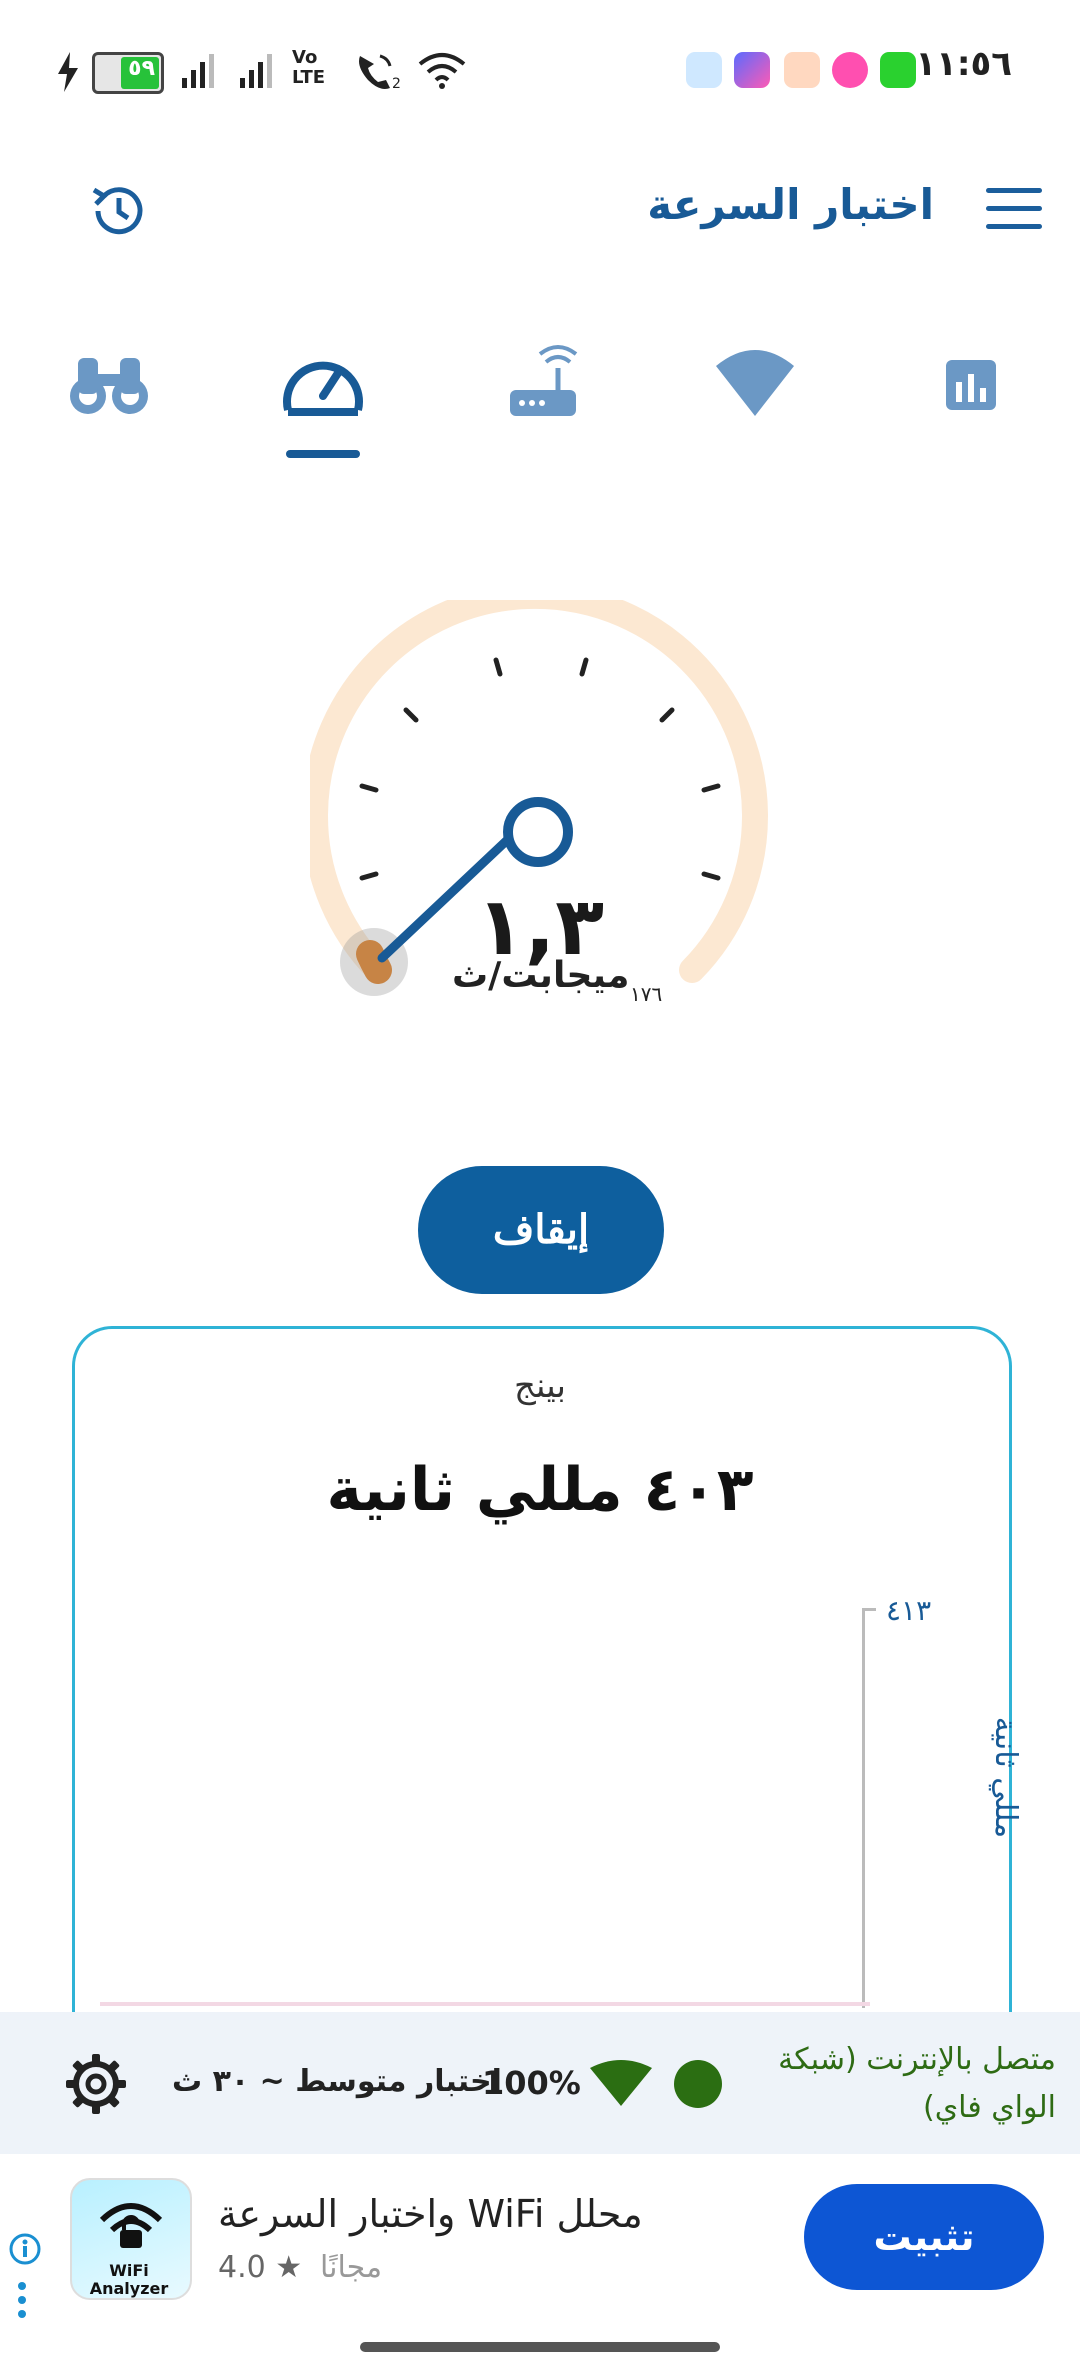 The height and width of the screenshot is (2372, 1080). I want to click on notification-app-4-icon, so click(850, 70).